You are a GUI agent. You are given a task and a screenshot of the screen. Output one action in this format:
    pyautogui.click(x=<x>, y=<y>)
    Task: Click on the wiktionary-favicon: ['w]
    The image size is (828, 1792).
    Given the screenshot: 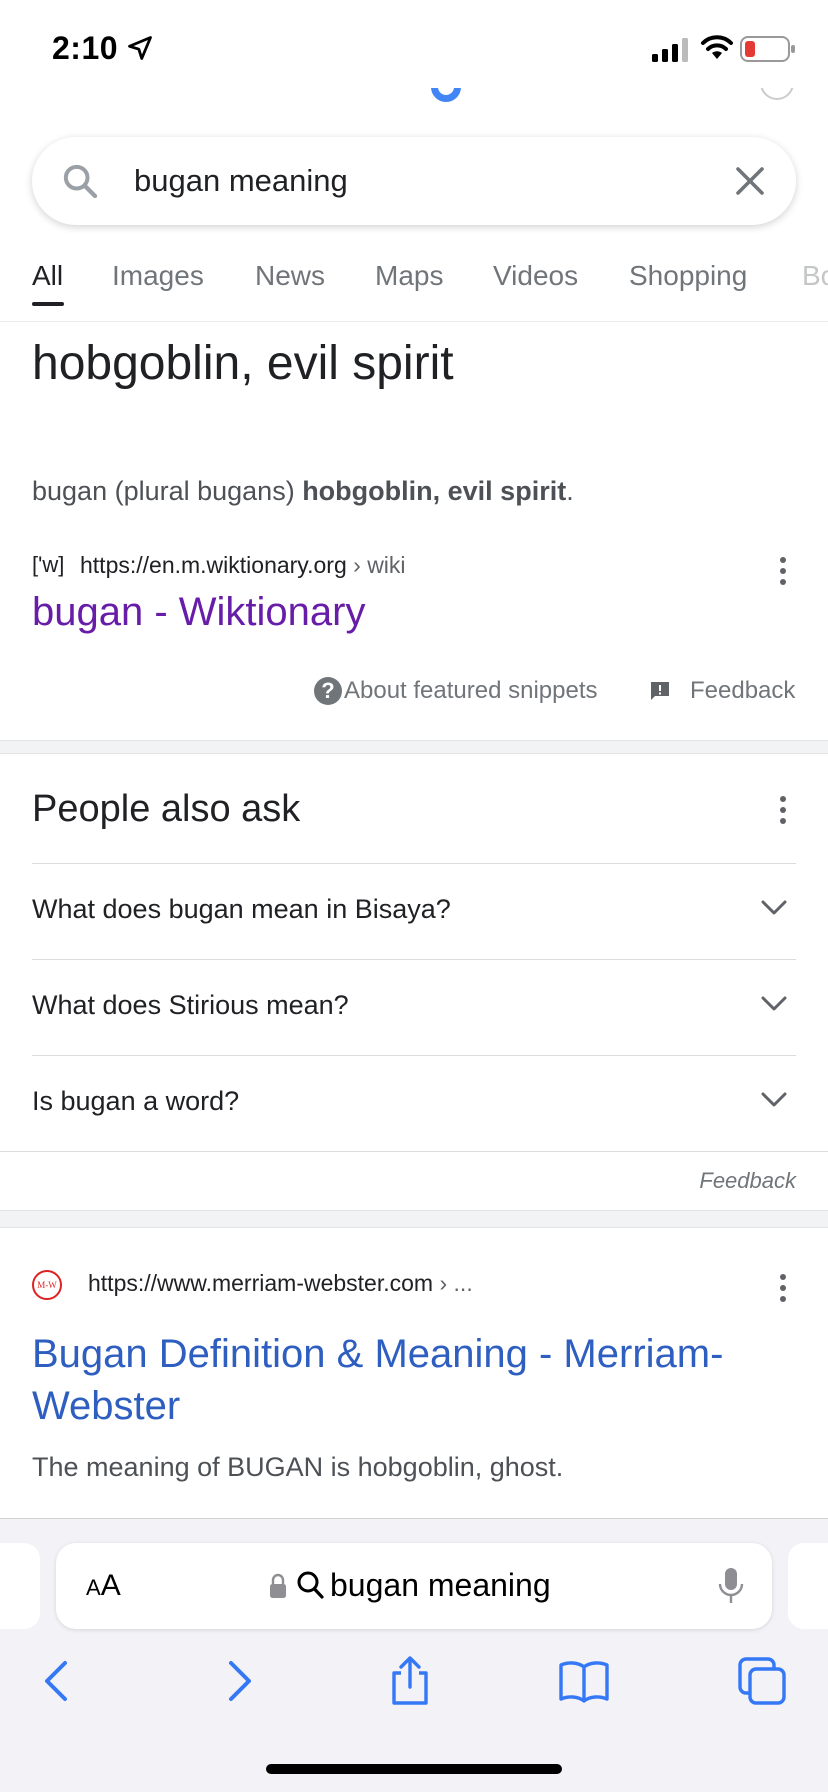 What is the action you would take?
    pyautogui.click(x=48, y=564)
    